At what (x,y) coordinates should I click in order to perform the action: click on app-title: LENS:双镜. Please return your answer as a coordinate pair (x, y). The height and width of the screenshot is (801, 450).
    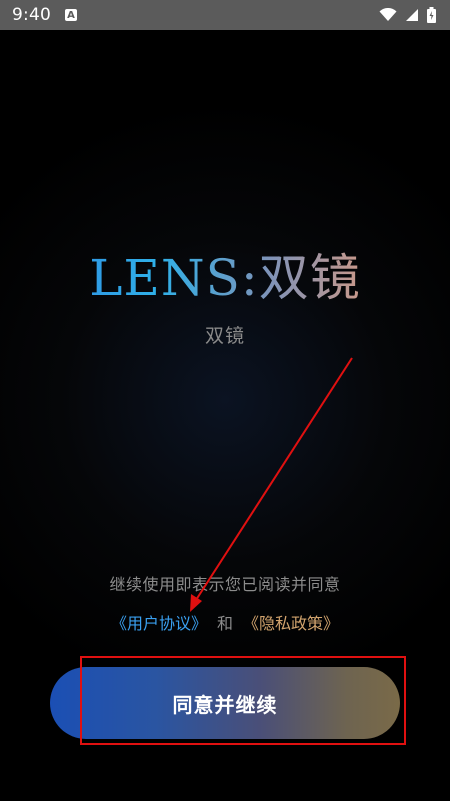
    Looking at the image, I should click on (225, 278).